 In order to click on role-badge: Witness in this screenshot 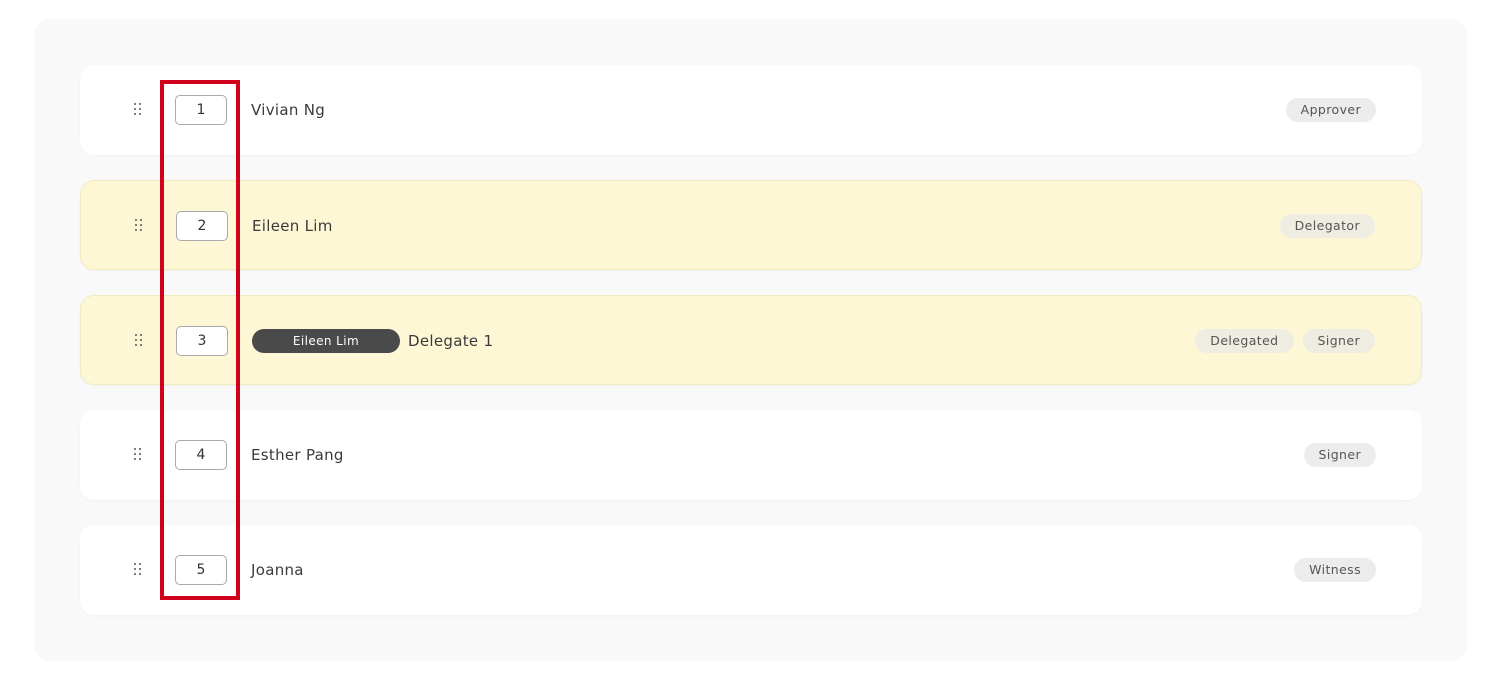, I will do `click(1335, 570)`.